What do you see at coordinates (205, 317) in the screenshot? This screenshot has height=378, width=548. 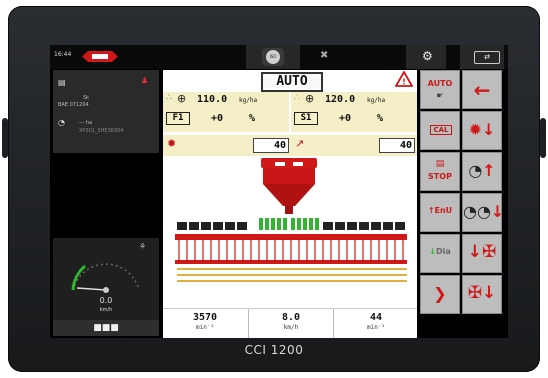 I see `fan-speed-value: 3570` at bounding box center [205, 317].